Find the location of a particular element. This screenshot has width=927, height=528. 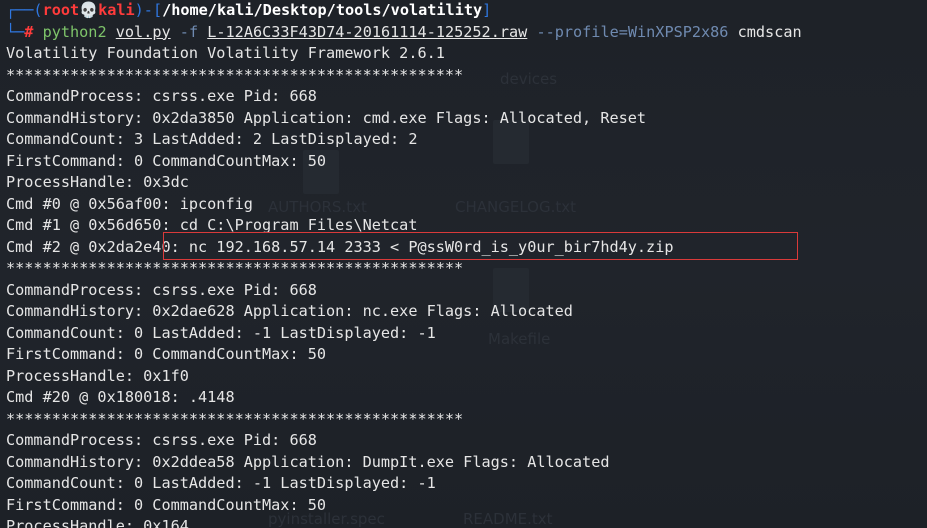

skull-icon: 💀 is located at coordinates (89, 10).